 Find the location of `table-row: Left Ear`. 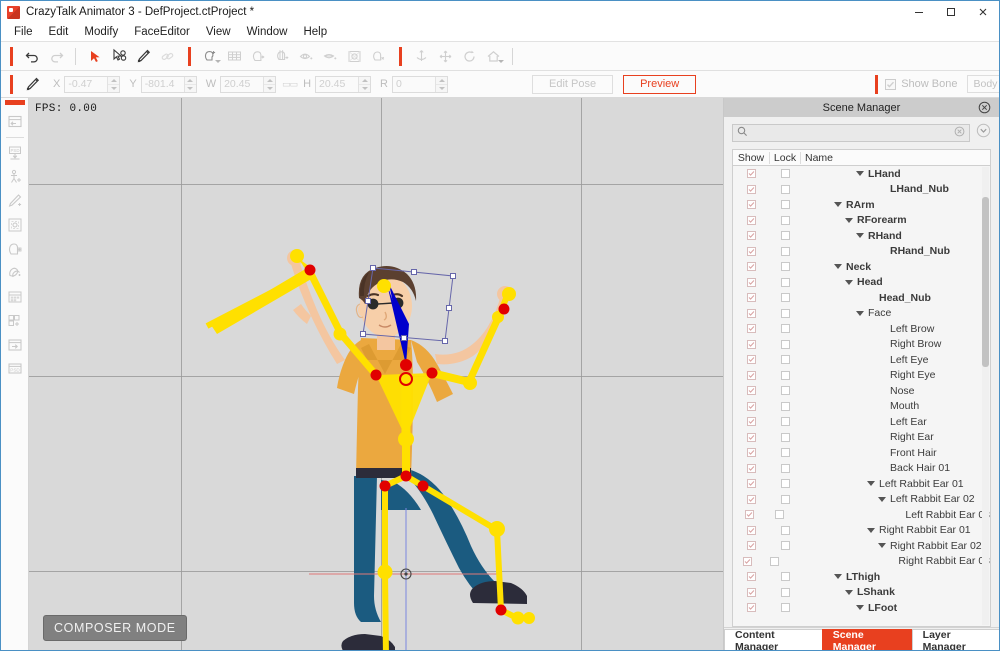

table-row: Left Ear is located at coordinates (861, 422).